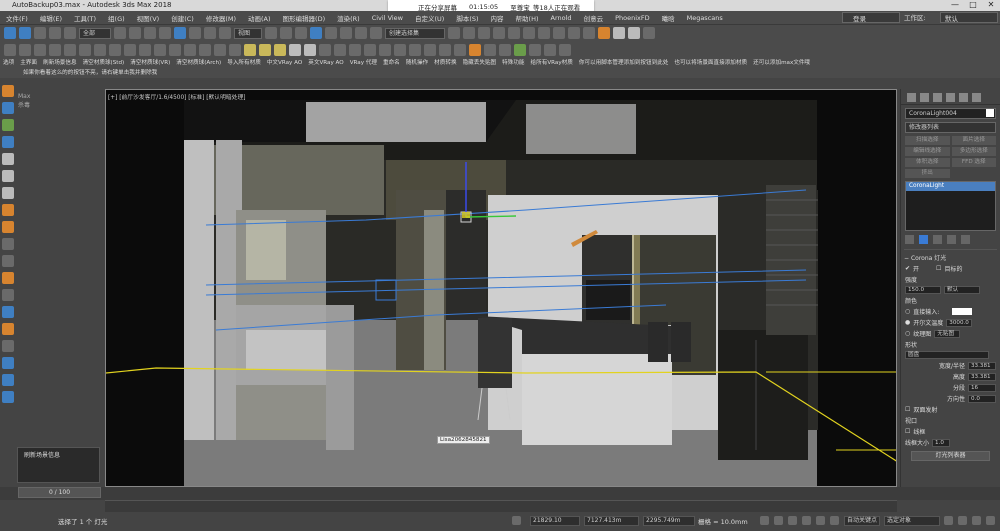  What do you see at coordinates (764, 520) in the screenshot?
I see `add-time-tag-icon` at bounding box center [764, 520].